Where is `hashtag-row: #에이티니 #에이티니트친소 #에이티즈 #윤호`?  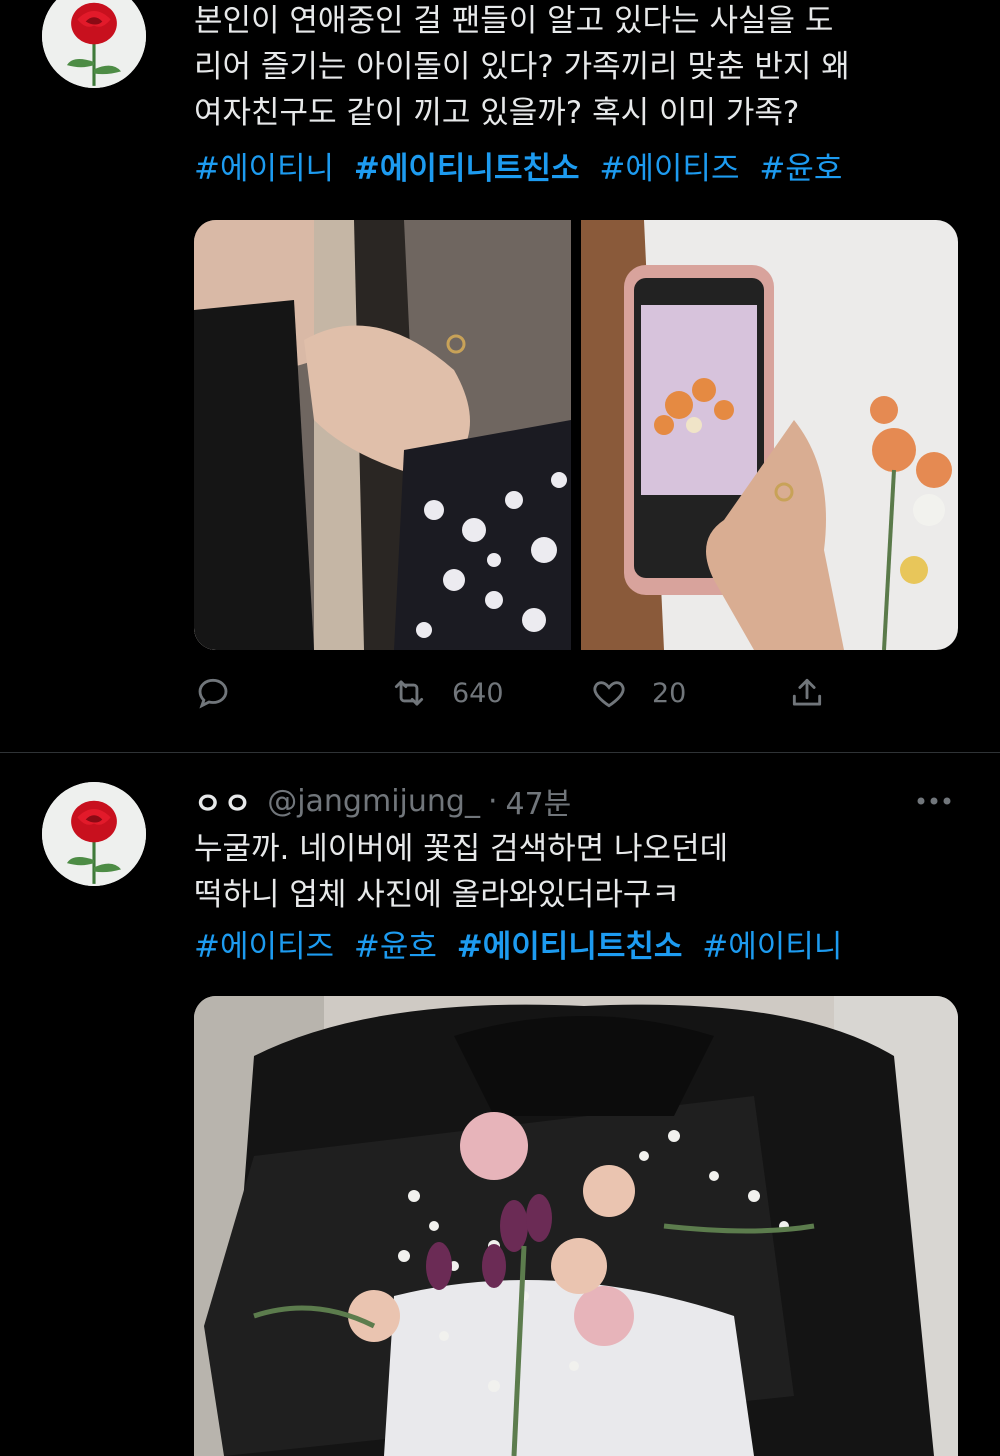 hashtag-row: #에이티니 #에이티니트친소 #에이티즈 #윤호 is located at coordinates (584, 169).